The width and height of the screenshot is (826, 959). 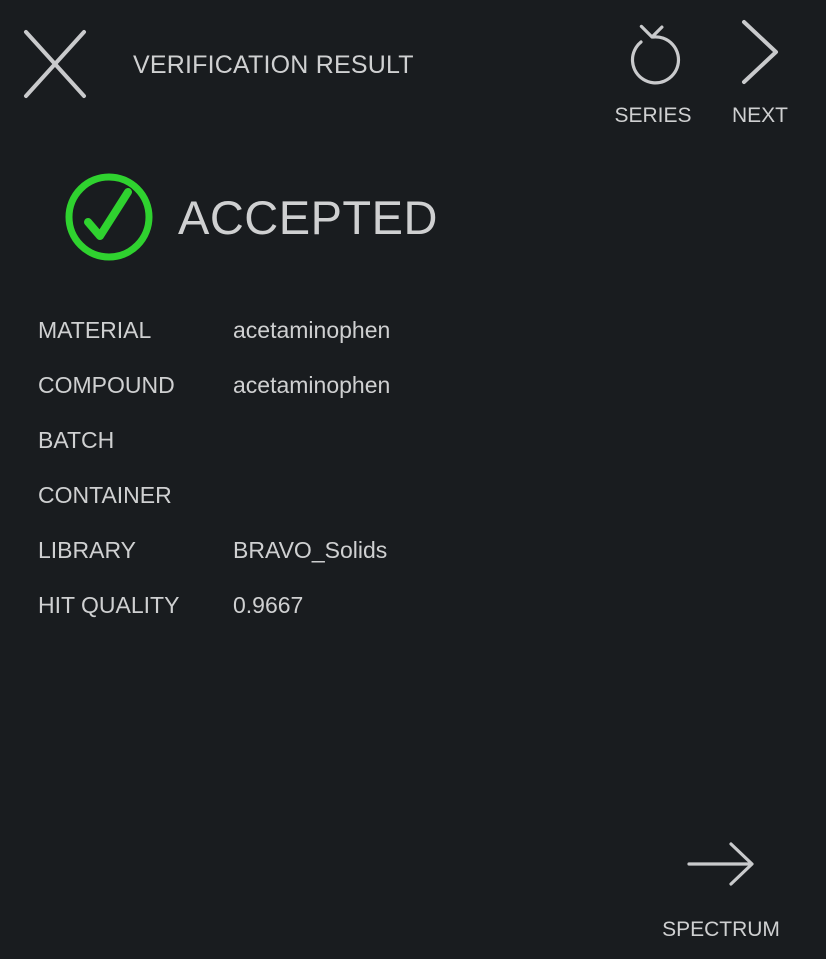 I want to click on detail-row-compound: COMPOUND acetaminophen, so click(x=318, y=385).